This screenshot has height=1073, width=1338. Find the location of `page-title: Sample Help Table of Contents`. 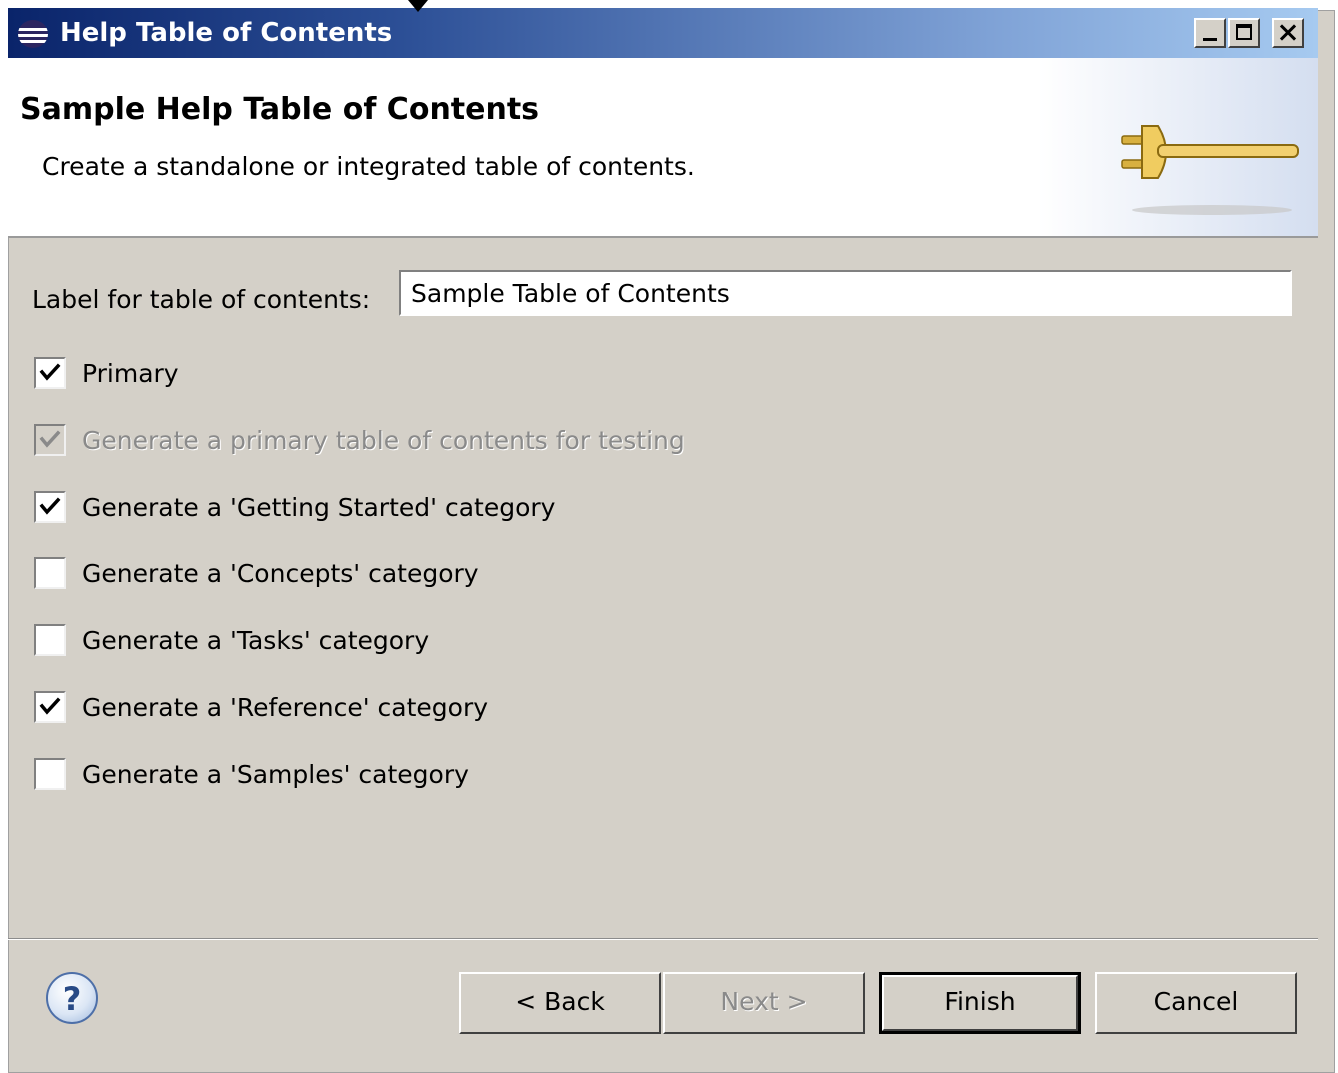

page-title: Sample Help Table of Contents is located at coordinates (280, 109).